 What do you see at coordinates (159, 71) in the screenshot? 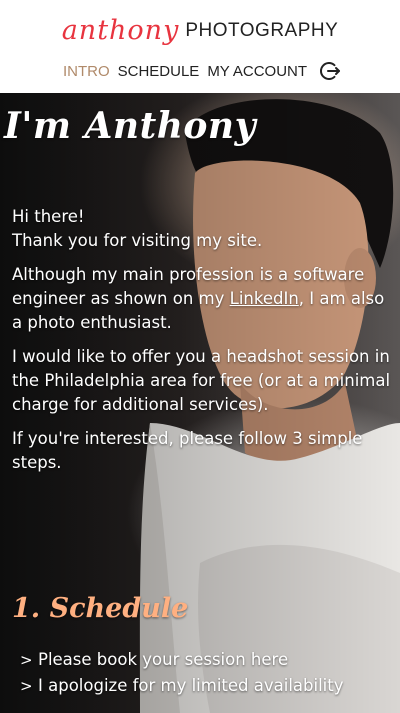
I see `nav-item-schedule: SCHEDULE` at bounding box center [159, 71].